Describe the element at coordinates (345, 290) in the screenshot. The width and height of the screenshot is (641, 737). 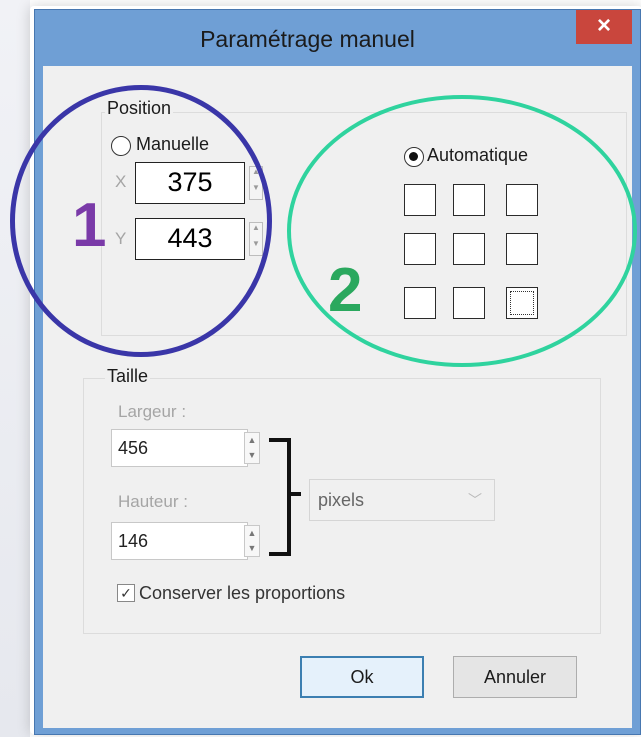
I see `annotation-number-2: 2` at that location.